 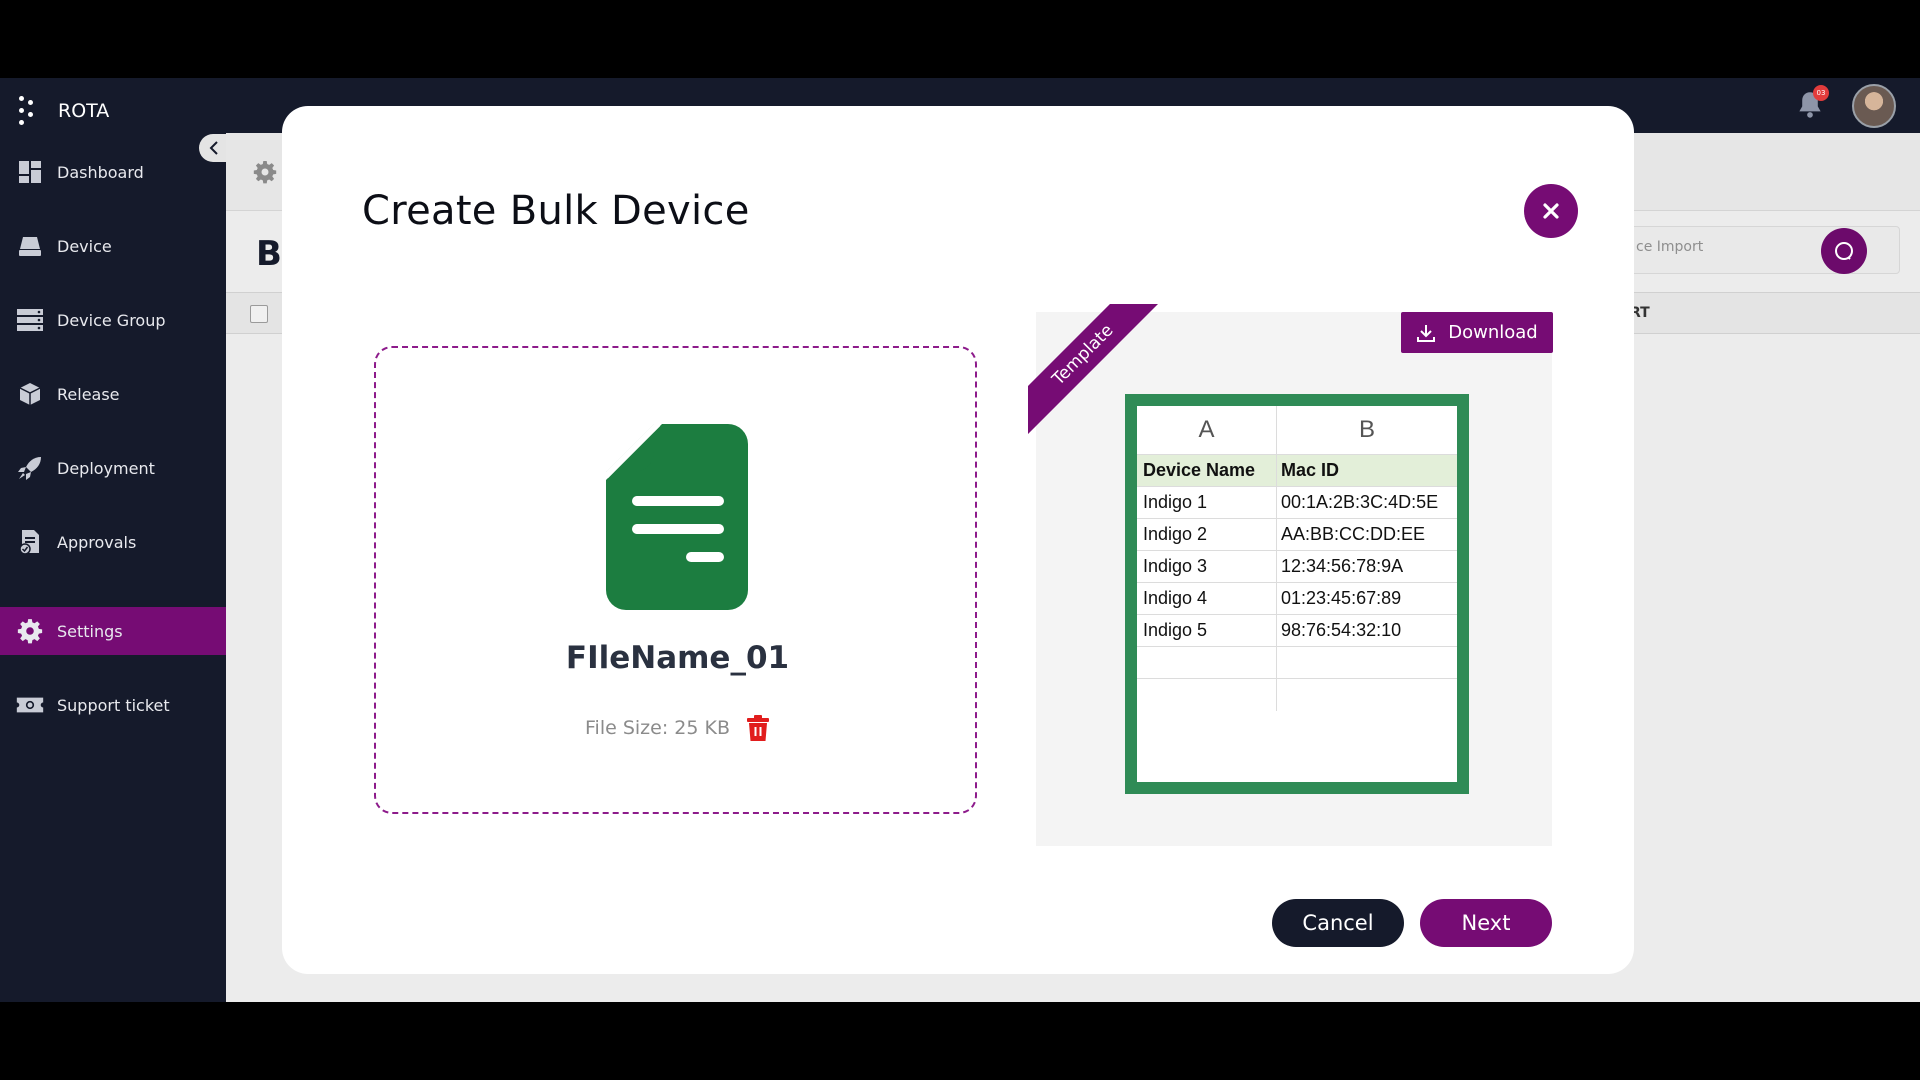 I want to click on table-row: Indigo 5 98:76:54:32:10, so click(x=1297, y=631).